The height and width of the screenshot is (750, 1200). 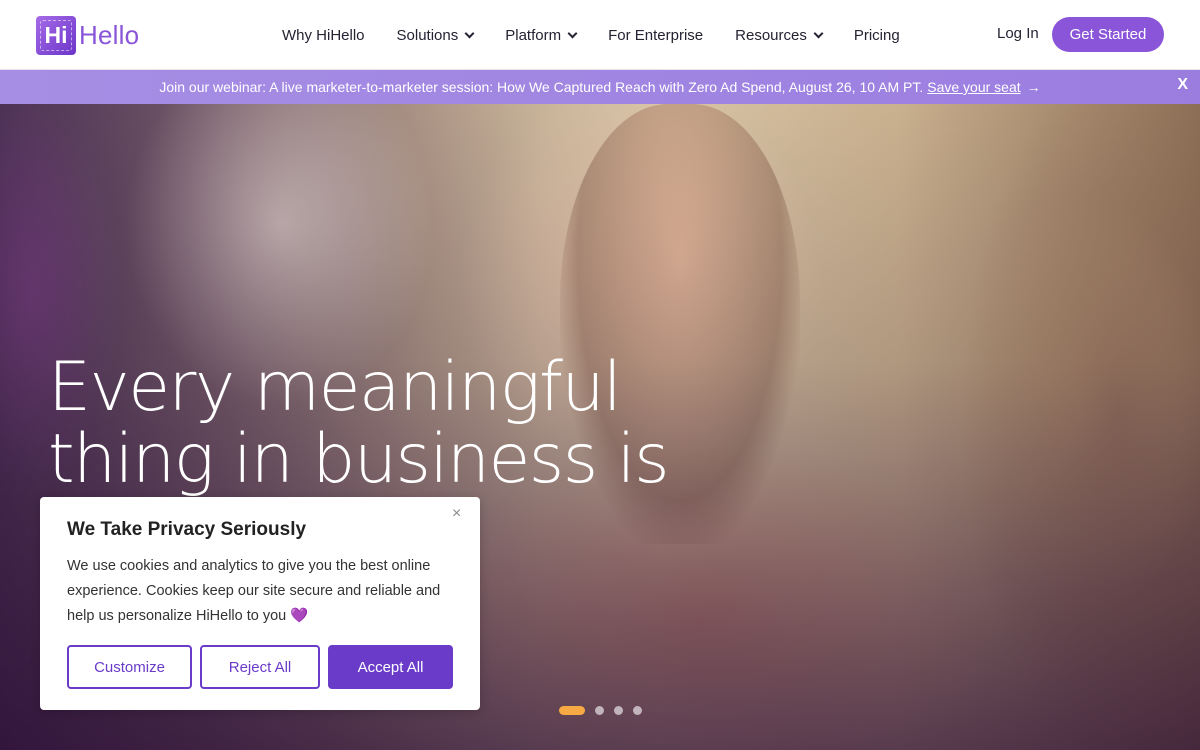 I want to click on nav-for-enterprise: For Enterprise, so click(x=655, y=35).